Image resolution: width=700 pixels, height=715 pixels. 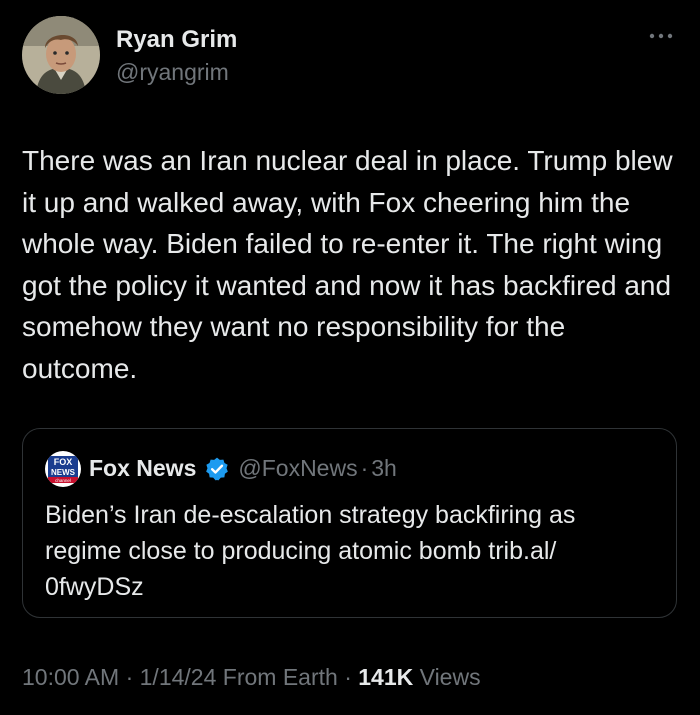 I want to click on author-name: Ryan Grim, so click(x=176, y=40).